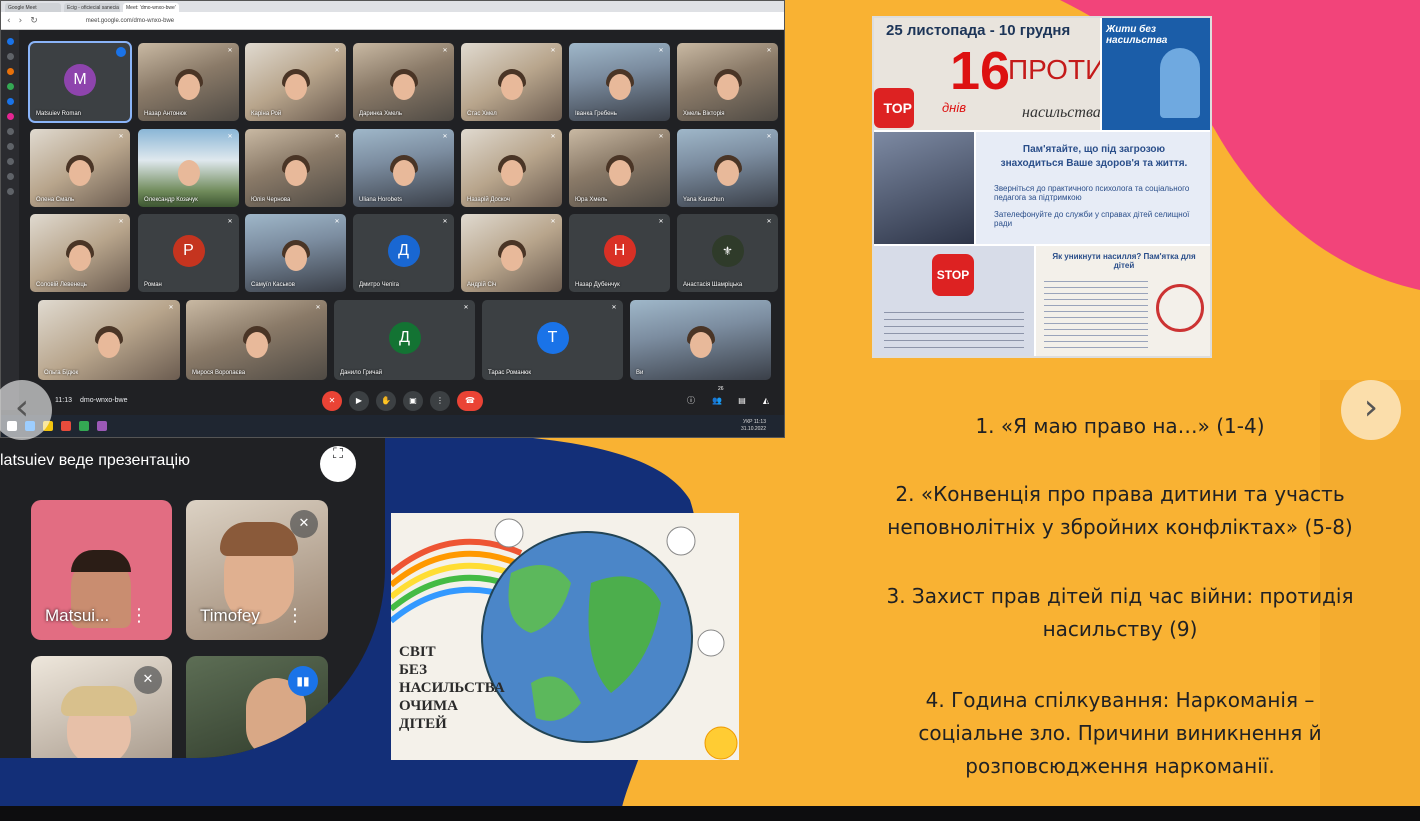 This screenshot has height=821, width=1420. I want to click on leave-call-icon: ☎, so click(470, 401).